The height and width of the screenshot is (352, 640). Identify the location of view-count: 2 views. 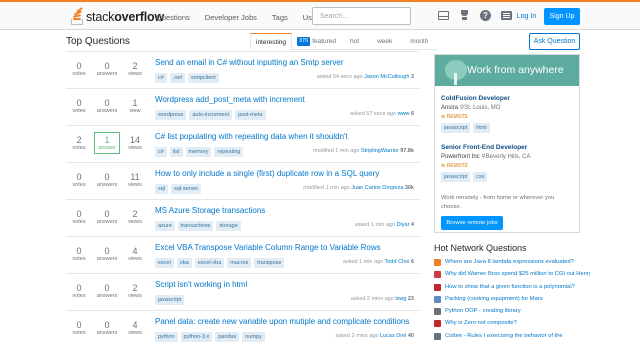
(135, 291).